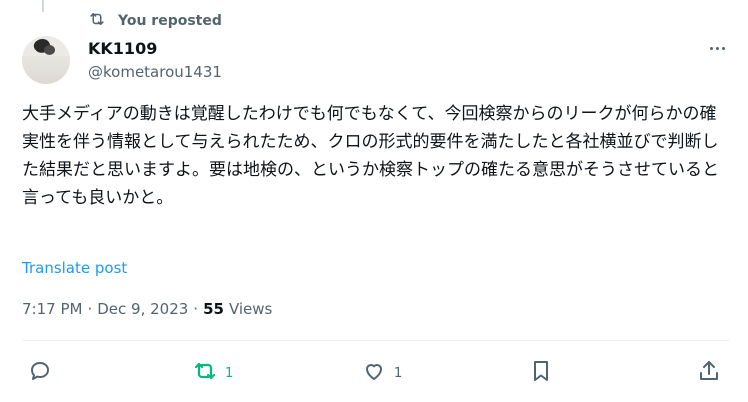  What do you see at coordinates (170, 21) in the screenshot?
I see `repost-header-label: You reposted` at bounding box center [170, 21].